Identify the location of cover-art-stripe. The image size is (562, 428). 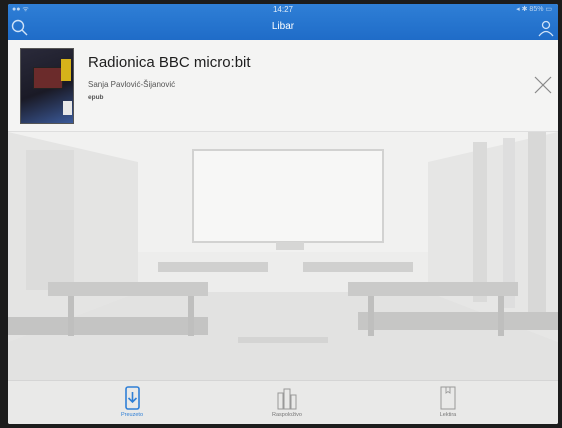
(66, 70).